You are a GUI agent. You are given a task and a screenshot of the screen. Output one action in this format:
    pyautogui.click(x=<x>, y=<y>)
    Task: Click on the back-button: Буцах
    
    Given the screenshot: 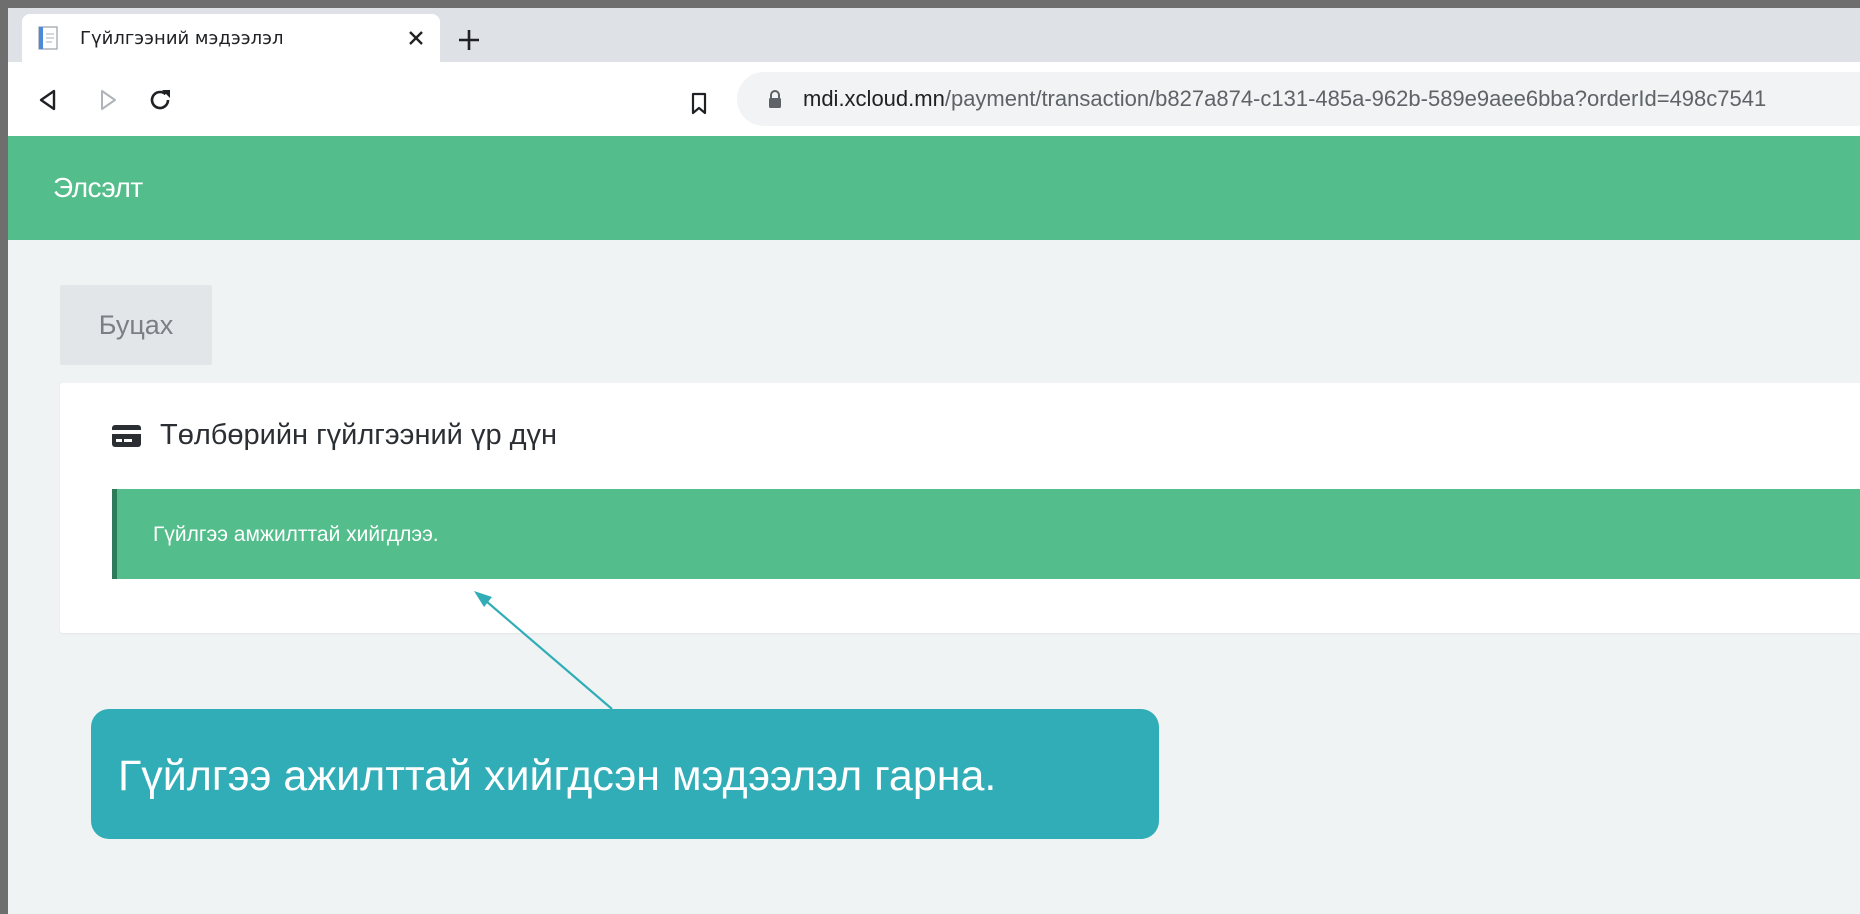 What is the action you would take?
    pyautogui.click(x=136, y=325)
    